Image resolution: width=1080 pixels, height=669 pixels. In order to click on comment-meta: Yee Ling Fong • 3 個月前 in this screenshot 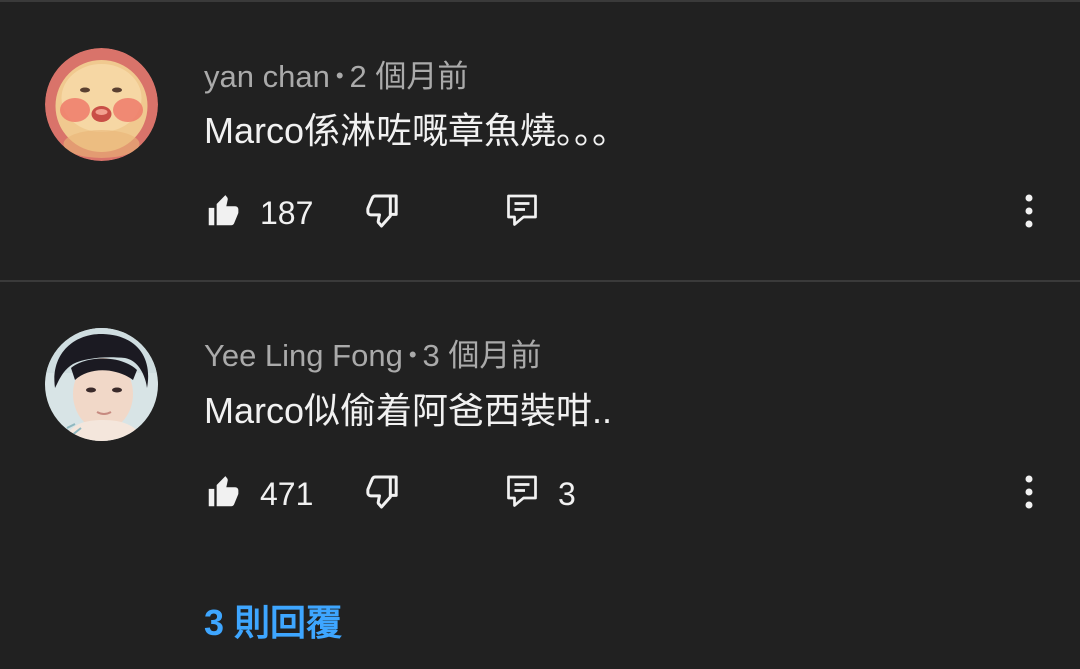, I will do `click(372, 352)`.